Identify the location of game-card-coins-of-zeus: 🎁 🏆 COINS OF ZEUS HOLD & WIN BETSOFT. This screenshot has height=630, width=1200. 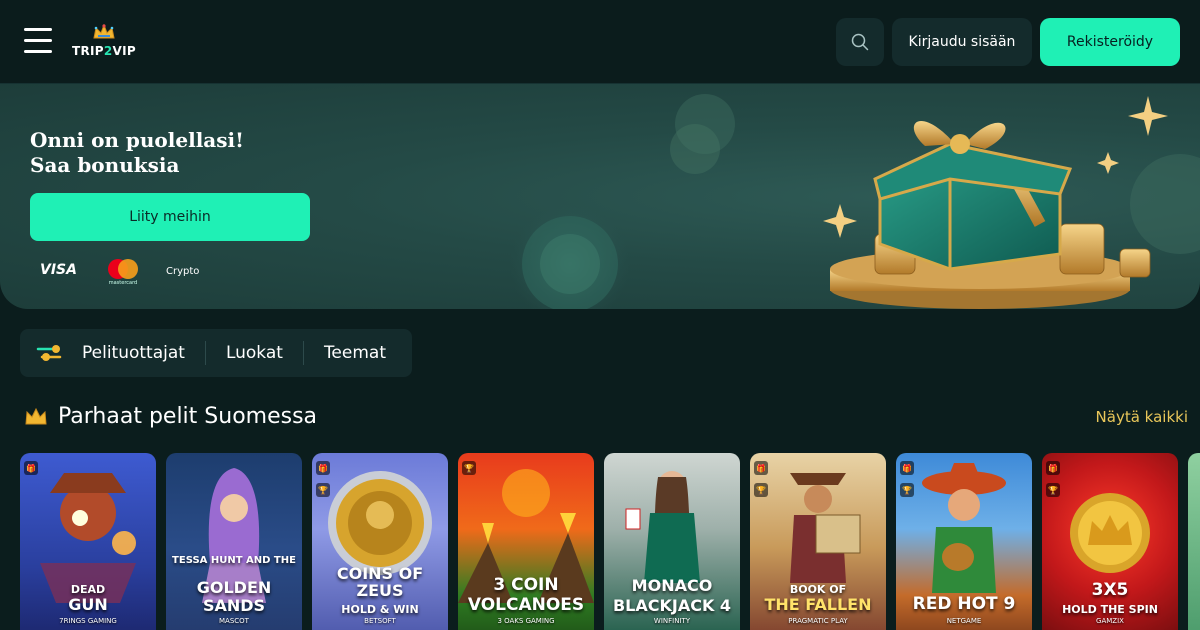
(380, 541).